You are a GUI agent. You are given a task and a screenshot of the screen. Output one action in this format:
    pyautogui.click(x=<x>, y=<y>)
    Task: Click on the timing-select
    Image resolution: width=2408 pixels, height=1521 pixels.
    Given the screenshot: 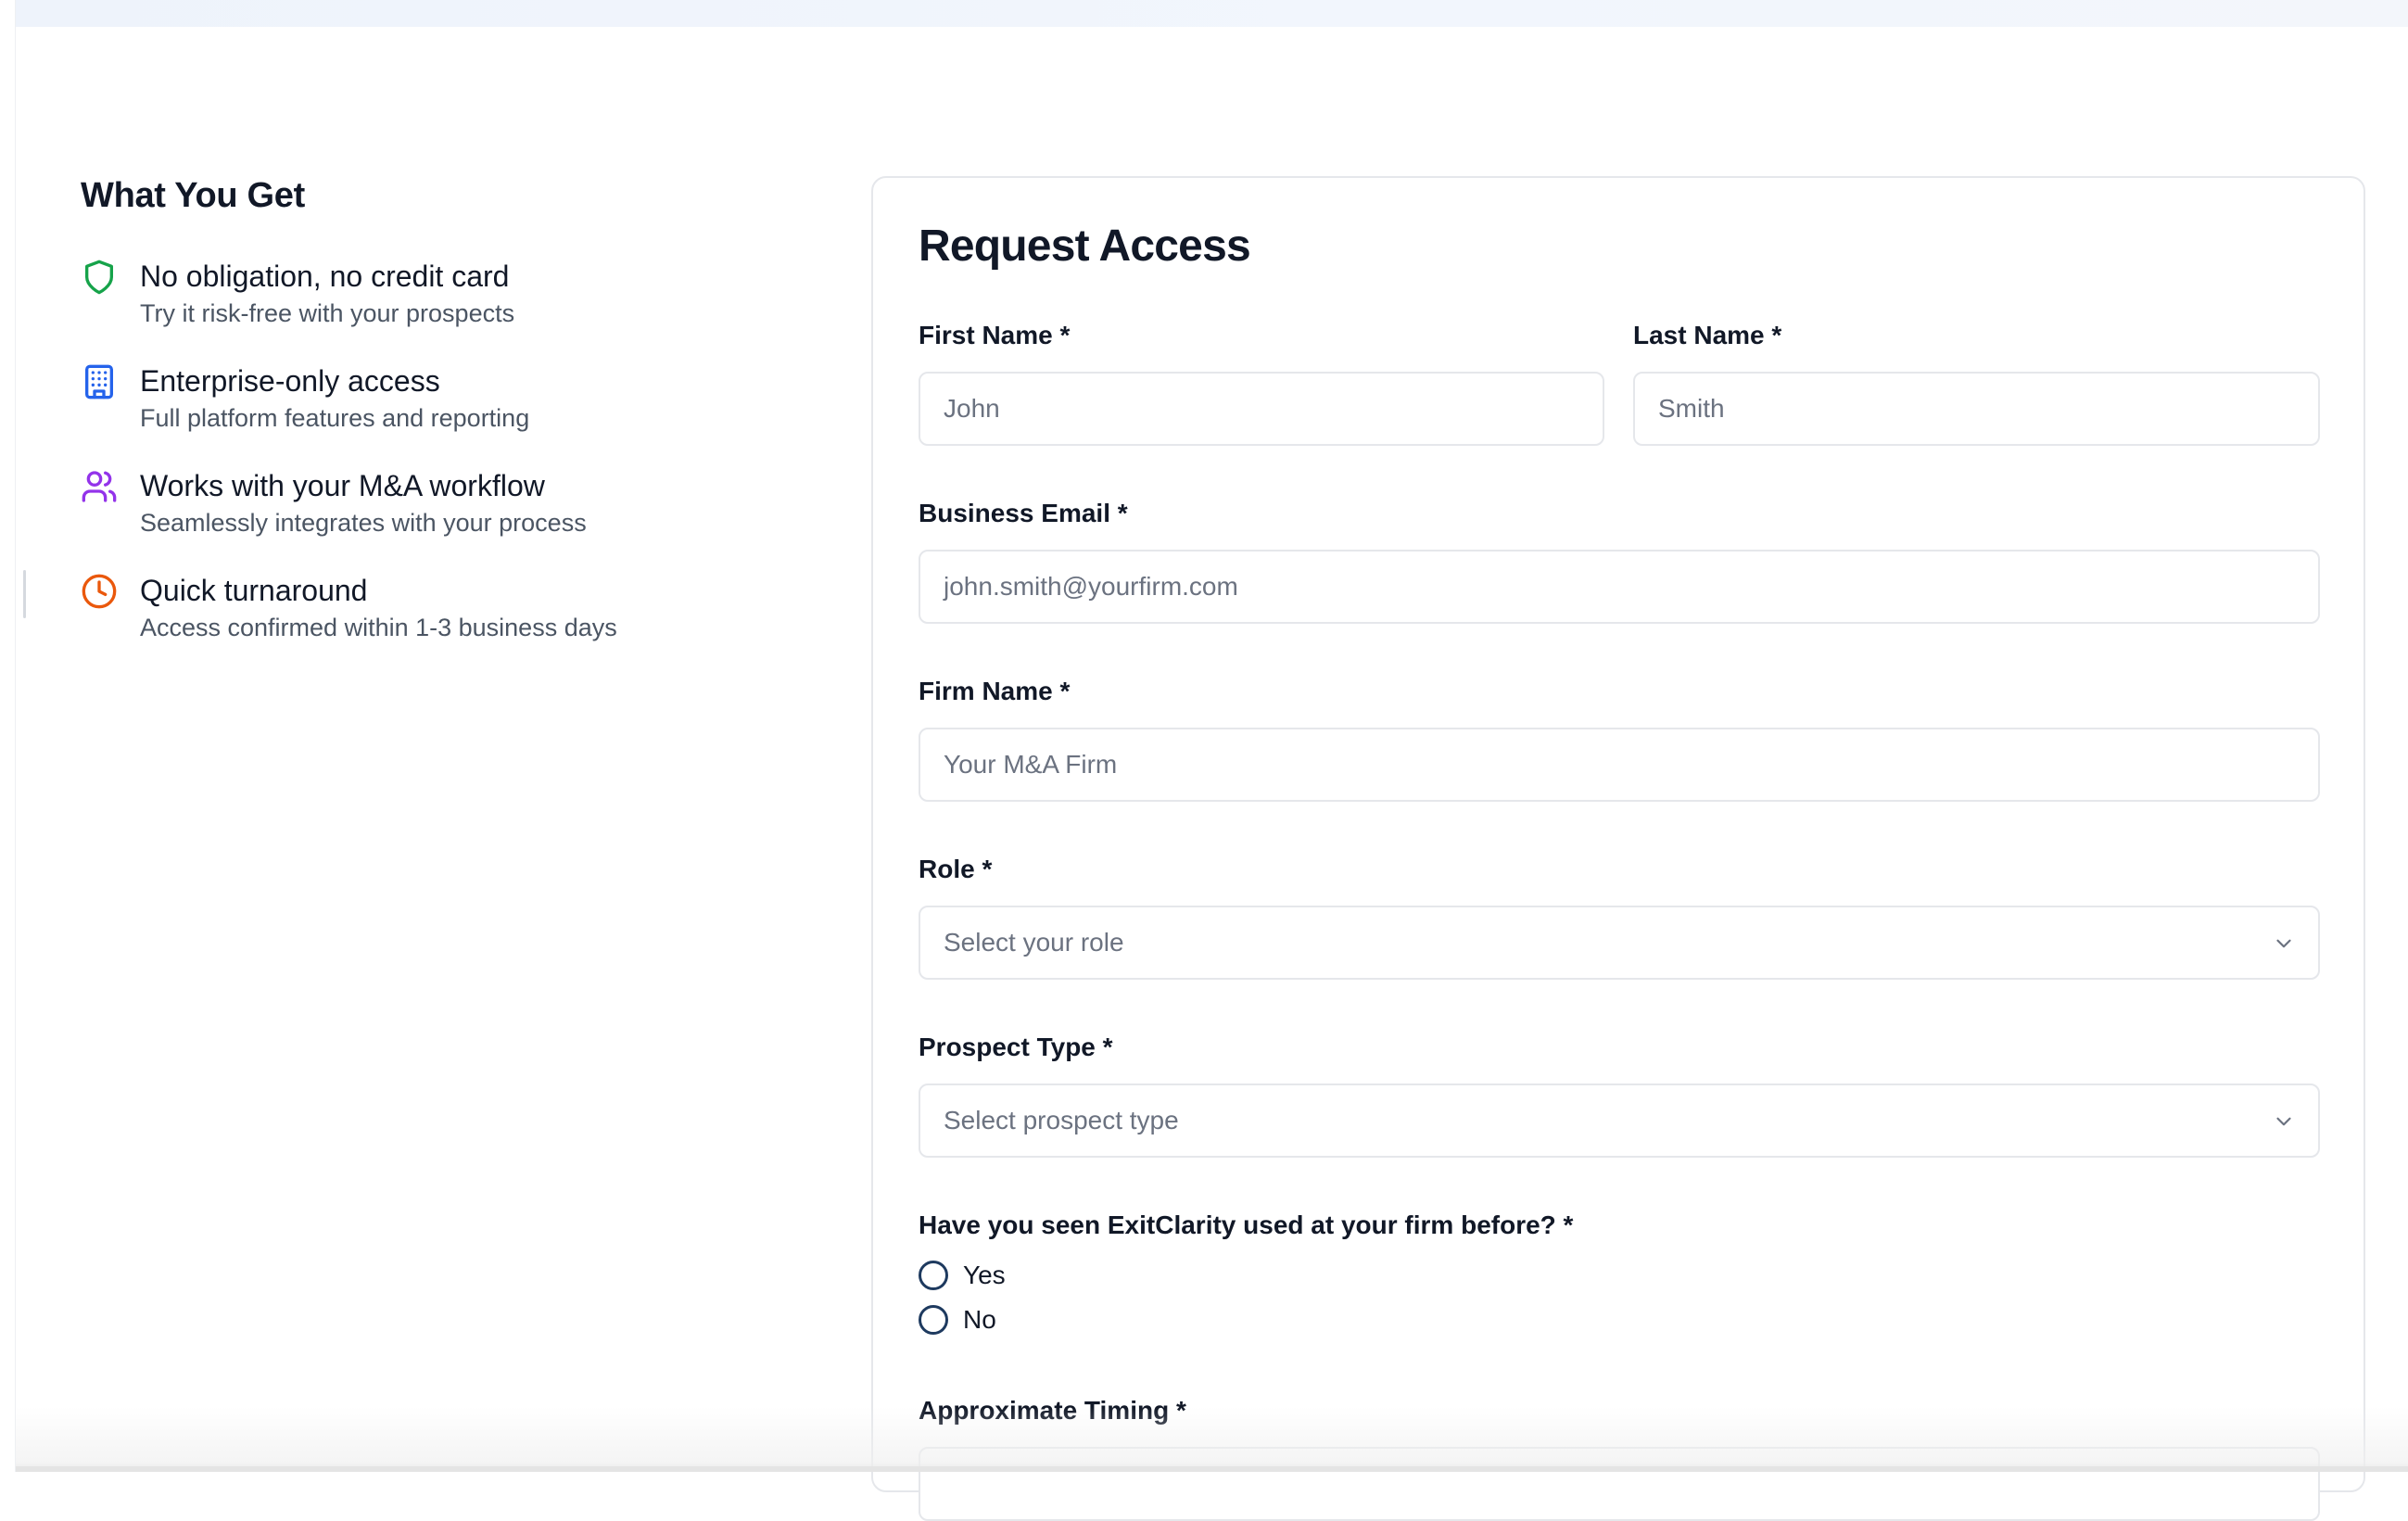 What is the action you would take?
    pyautogui.click(x=1619, y=1484)
    